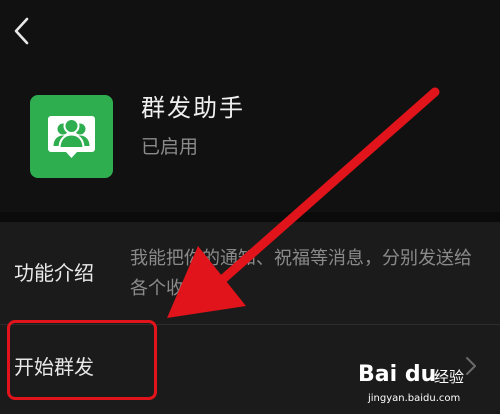 The width and height of the screenshot is (500, 414). Describe the element at coordinates (71, 136) in the screenshot. I see `group-users-chat-icon` at that location.